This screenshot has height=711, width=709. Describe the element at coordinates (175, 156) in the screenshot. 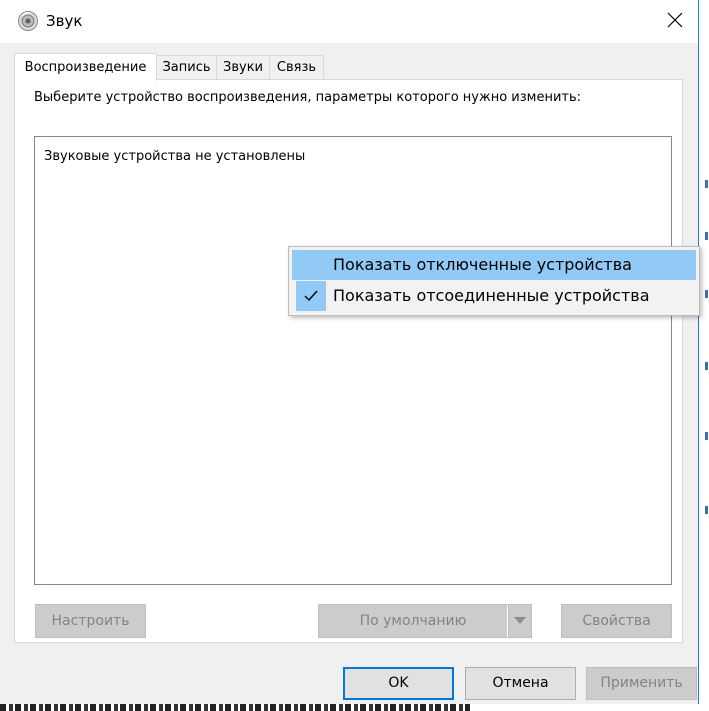

I see `empty-list-message: Звуковые устройства не установлены` at that location.